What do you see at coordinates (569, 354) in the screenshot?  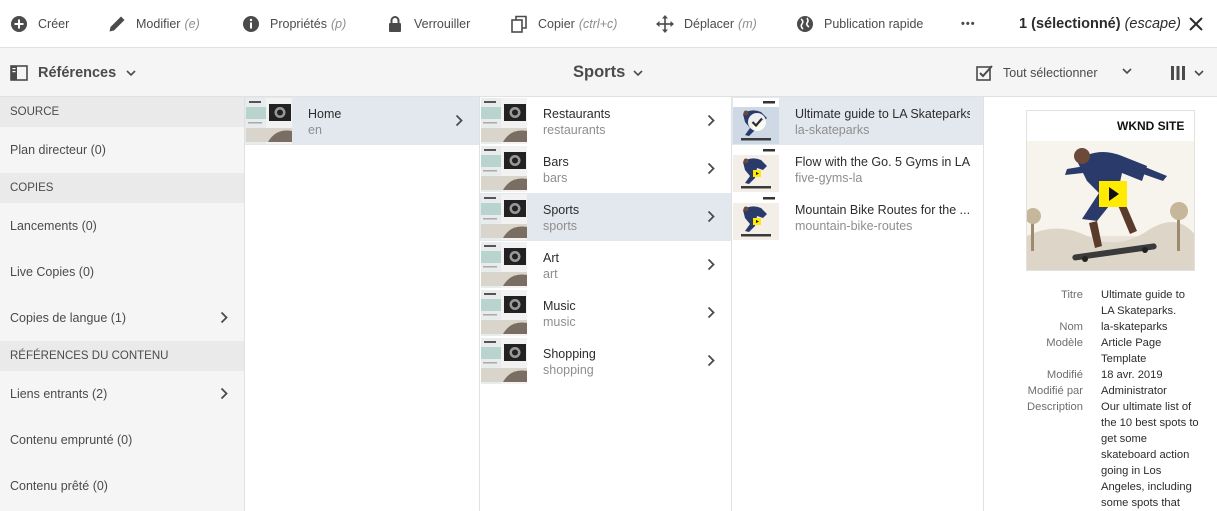 I see `page-title: Shopping` at bounding box center [569, 354].